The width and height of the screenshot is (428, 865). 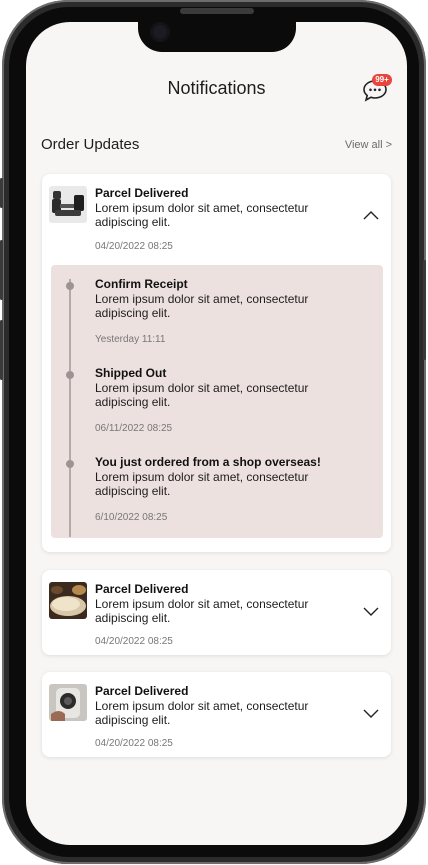 What do you see at coordinates (68, 204) in the screenshot?
I see `product-thumbnail-dumbbell` at bounding box center [68, 204].